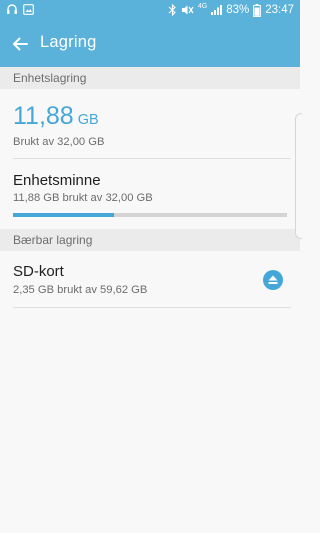 Image resolution: width=320 pixels, height=533 pixels. What do you see at coordinates (238, 10) in the screenshot?
I see `battery-percent: 83%` at bounding box center [238, 10].